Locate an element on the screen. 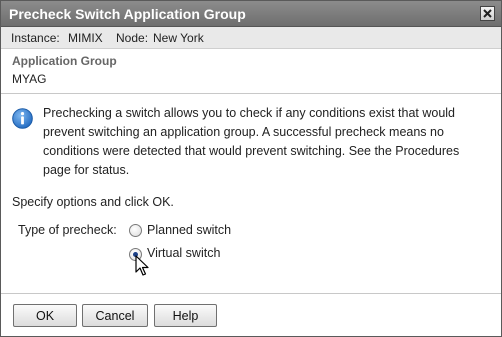 The height and width of the screenshot is (337, 502). ok-button: OK is located at coordinates (45, 315).